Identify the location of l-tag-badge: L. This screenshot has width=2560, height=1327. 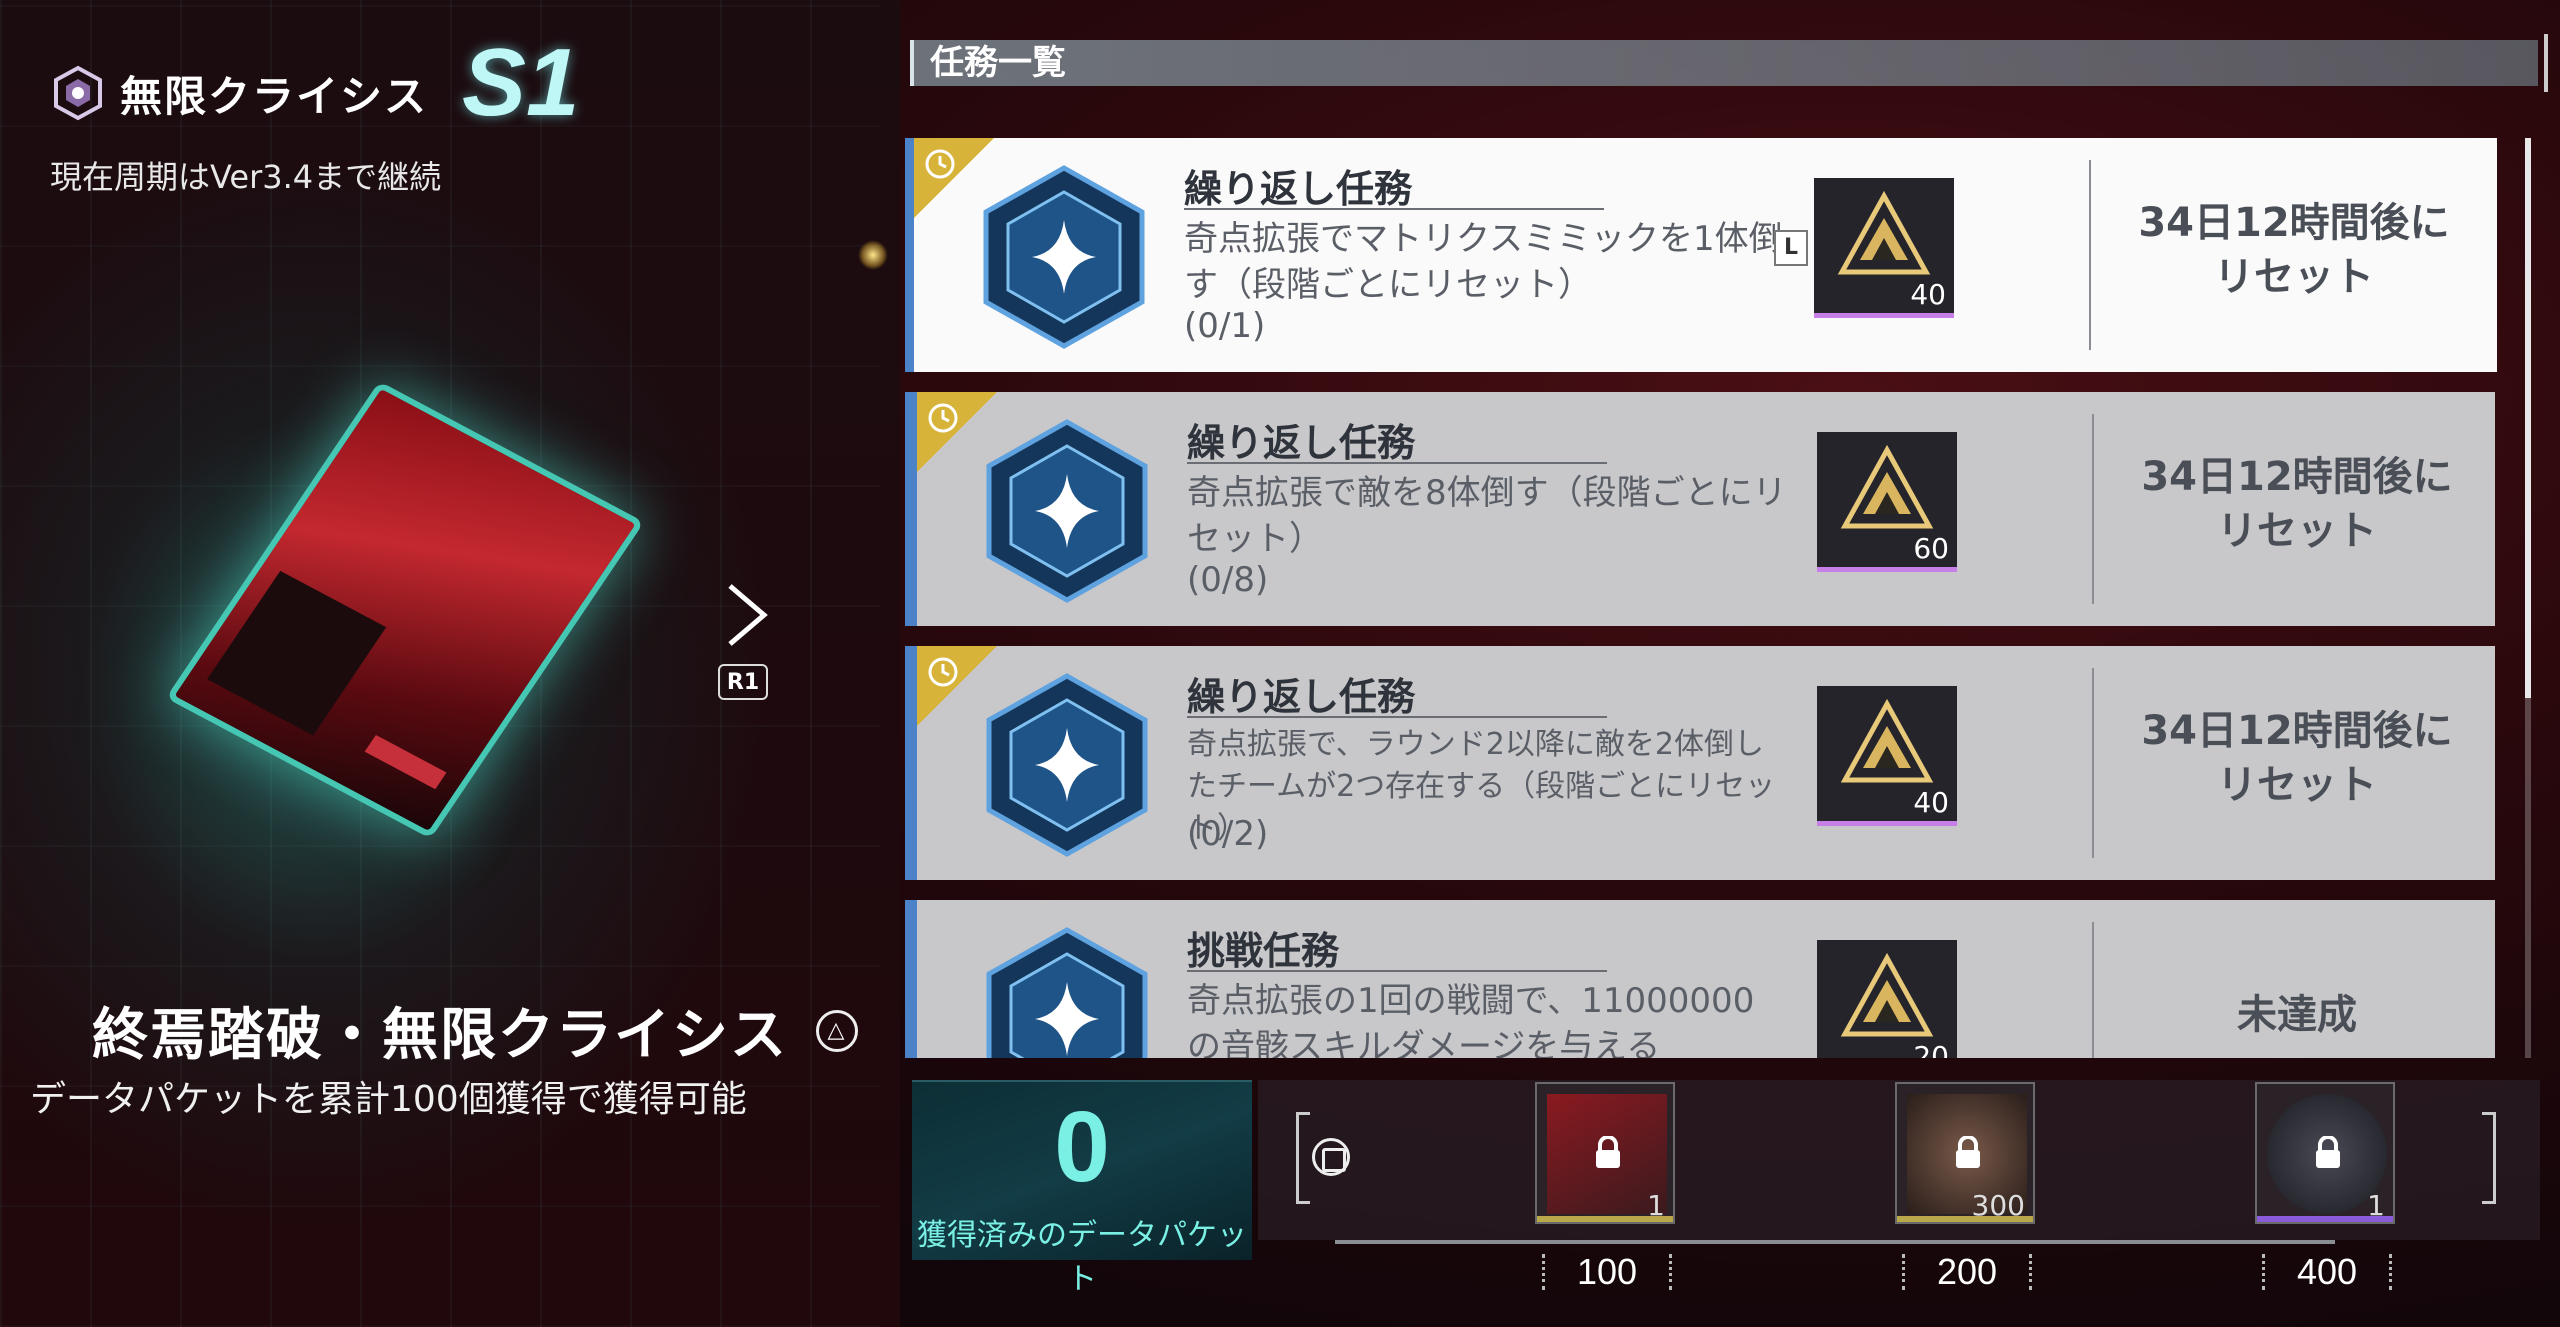
(1791, 248).